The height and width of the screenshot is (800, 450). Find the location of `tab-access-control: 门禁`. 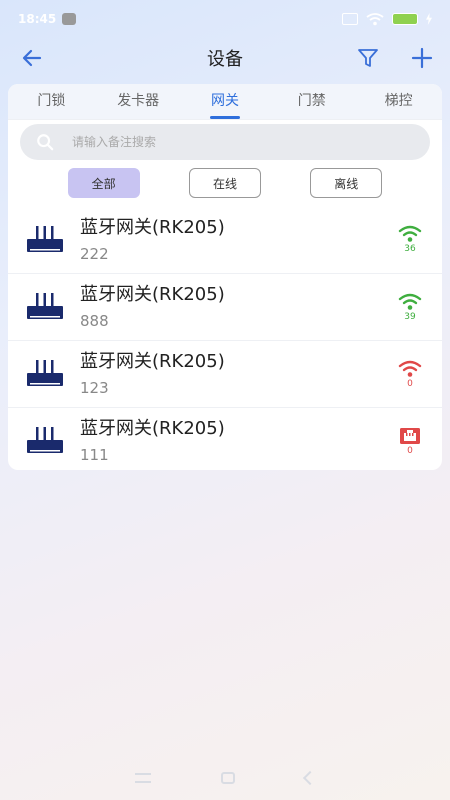

tab-access-control: 门禁 is located at coordinates (311, 101).